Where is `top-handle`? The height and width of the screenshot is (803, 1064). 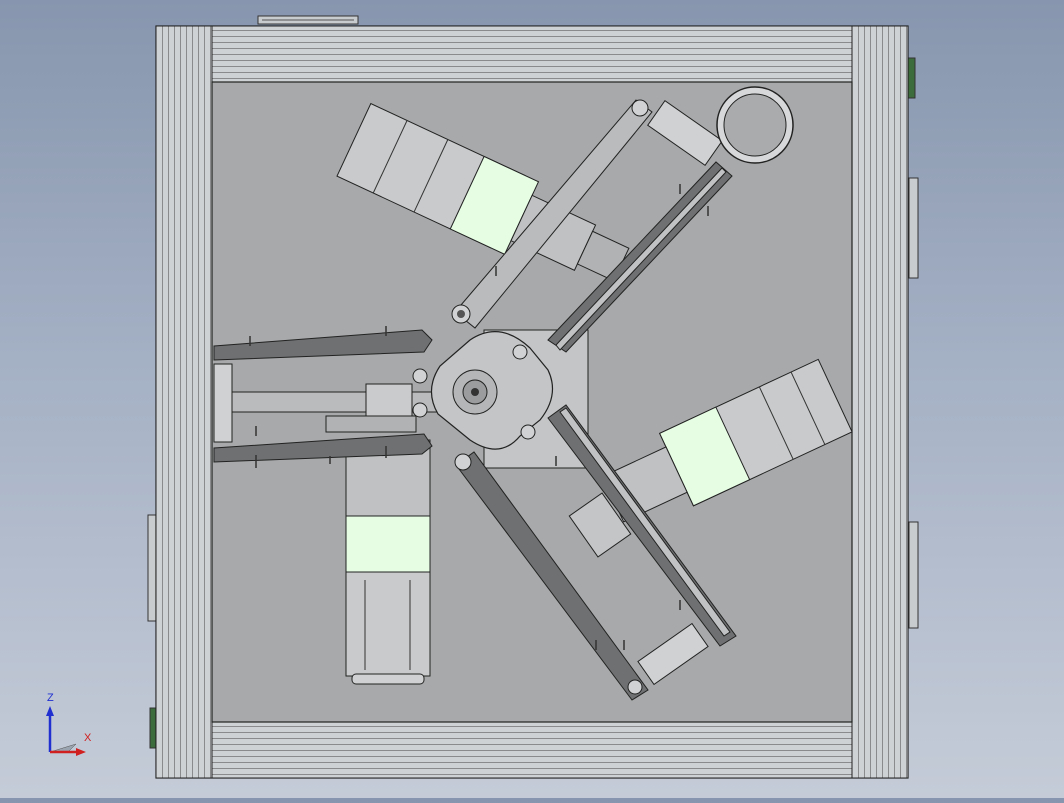 top-handle is located at coordinates (308, 20).